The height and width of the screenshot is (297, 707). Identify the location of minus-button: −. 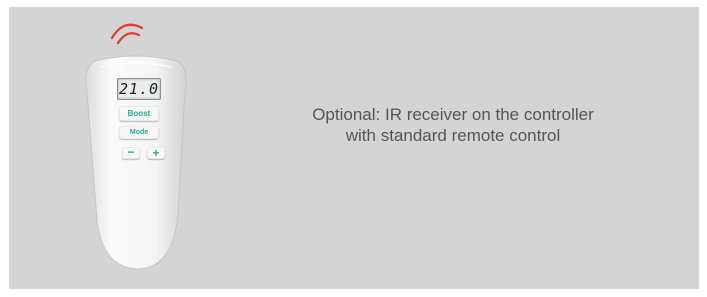
(131, 152).